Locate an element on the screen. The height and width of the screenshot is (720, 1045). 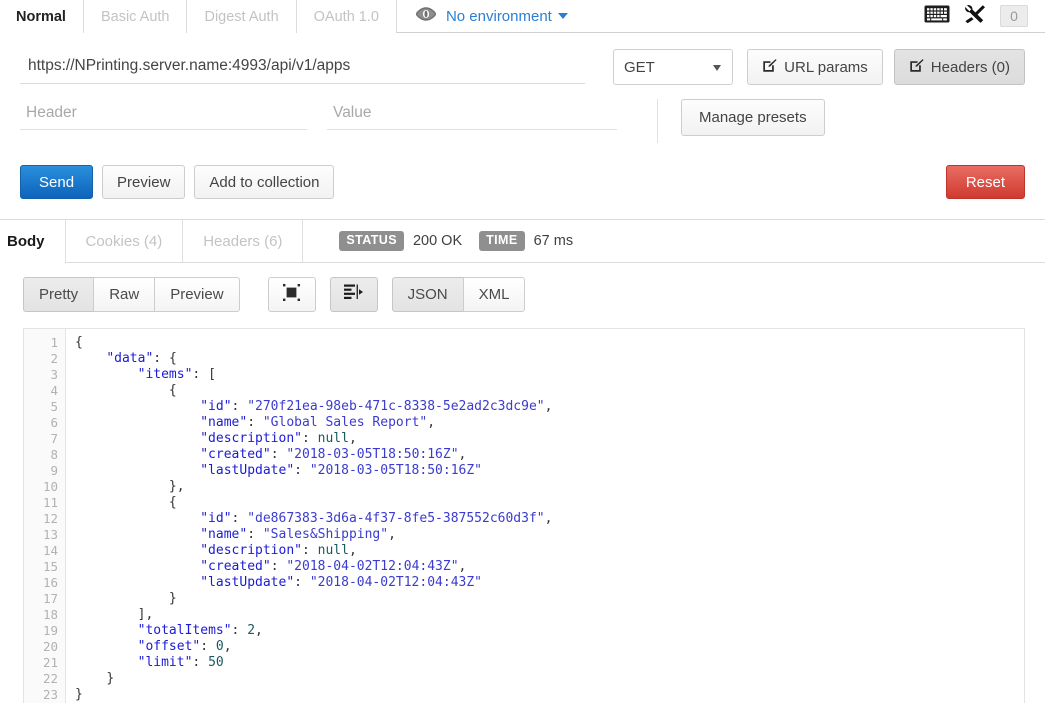
wrap-lines-button is located at coordinates (353, 294).